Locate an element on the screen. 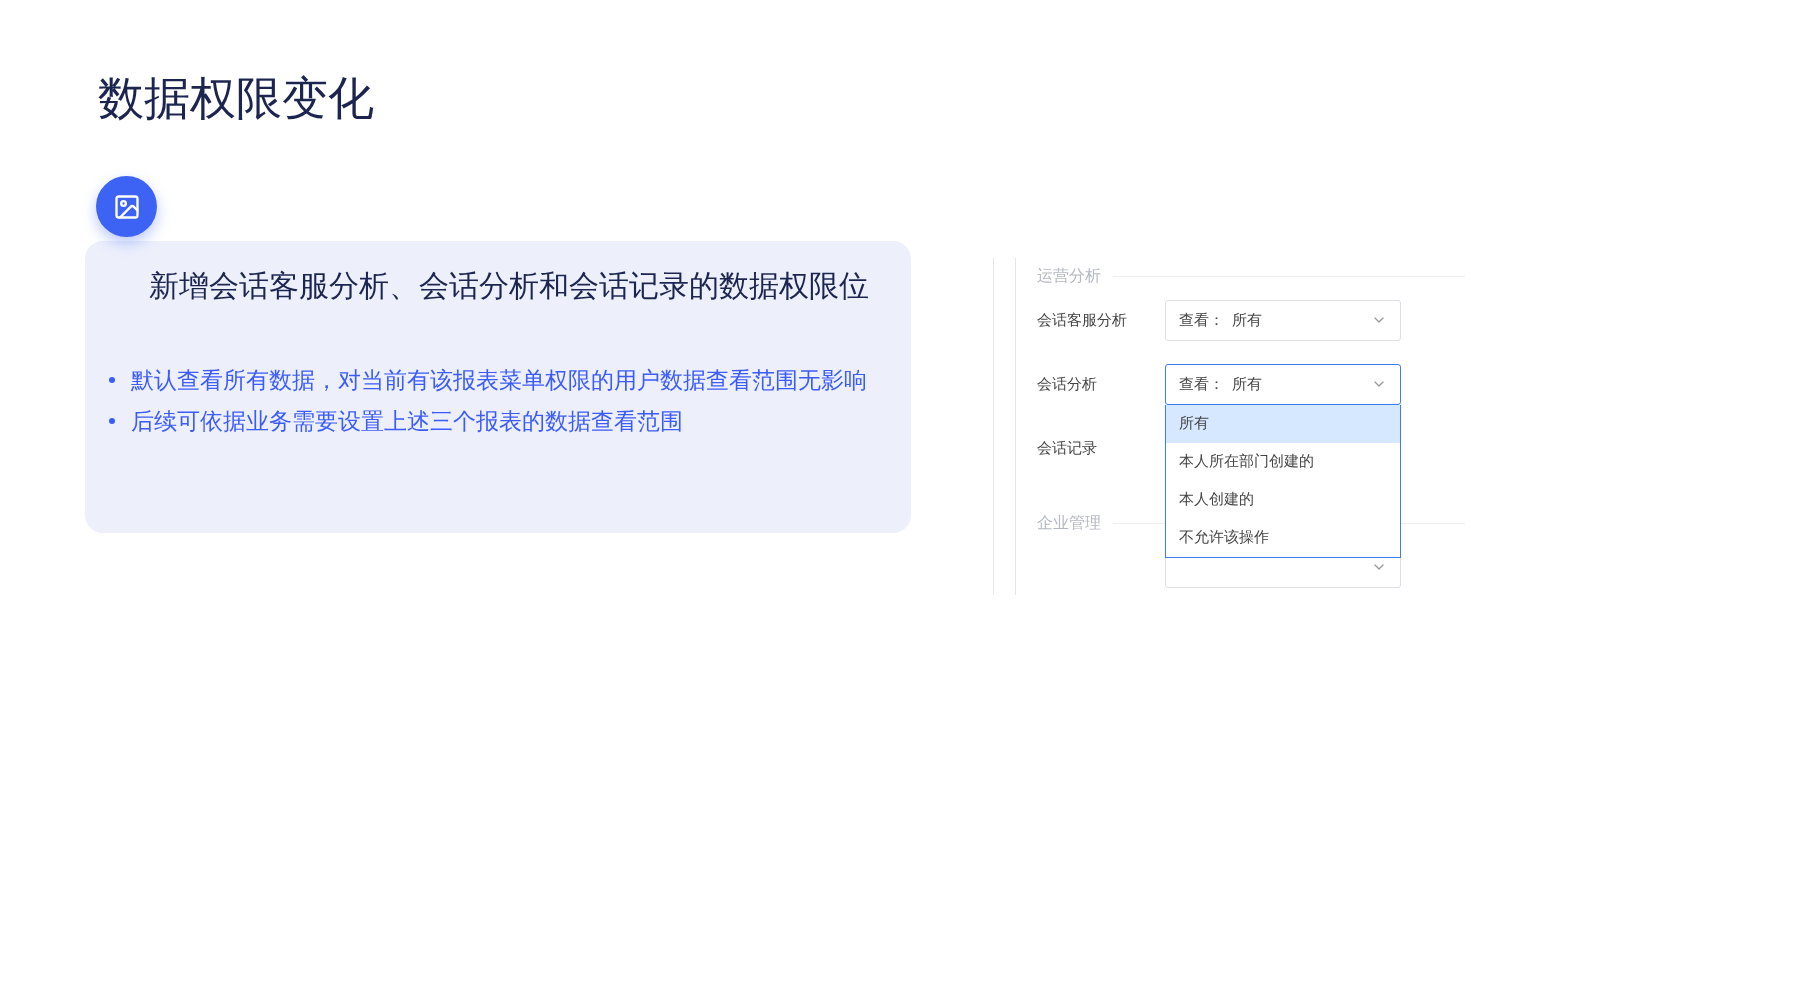 The height and width of the screenshot is (995, 1795). section-title: 企业管理 is located at coordinates (1069, 523).